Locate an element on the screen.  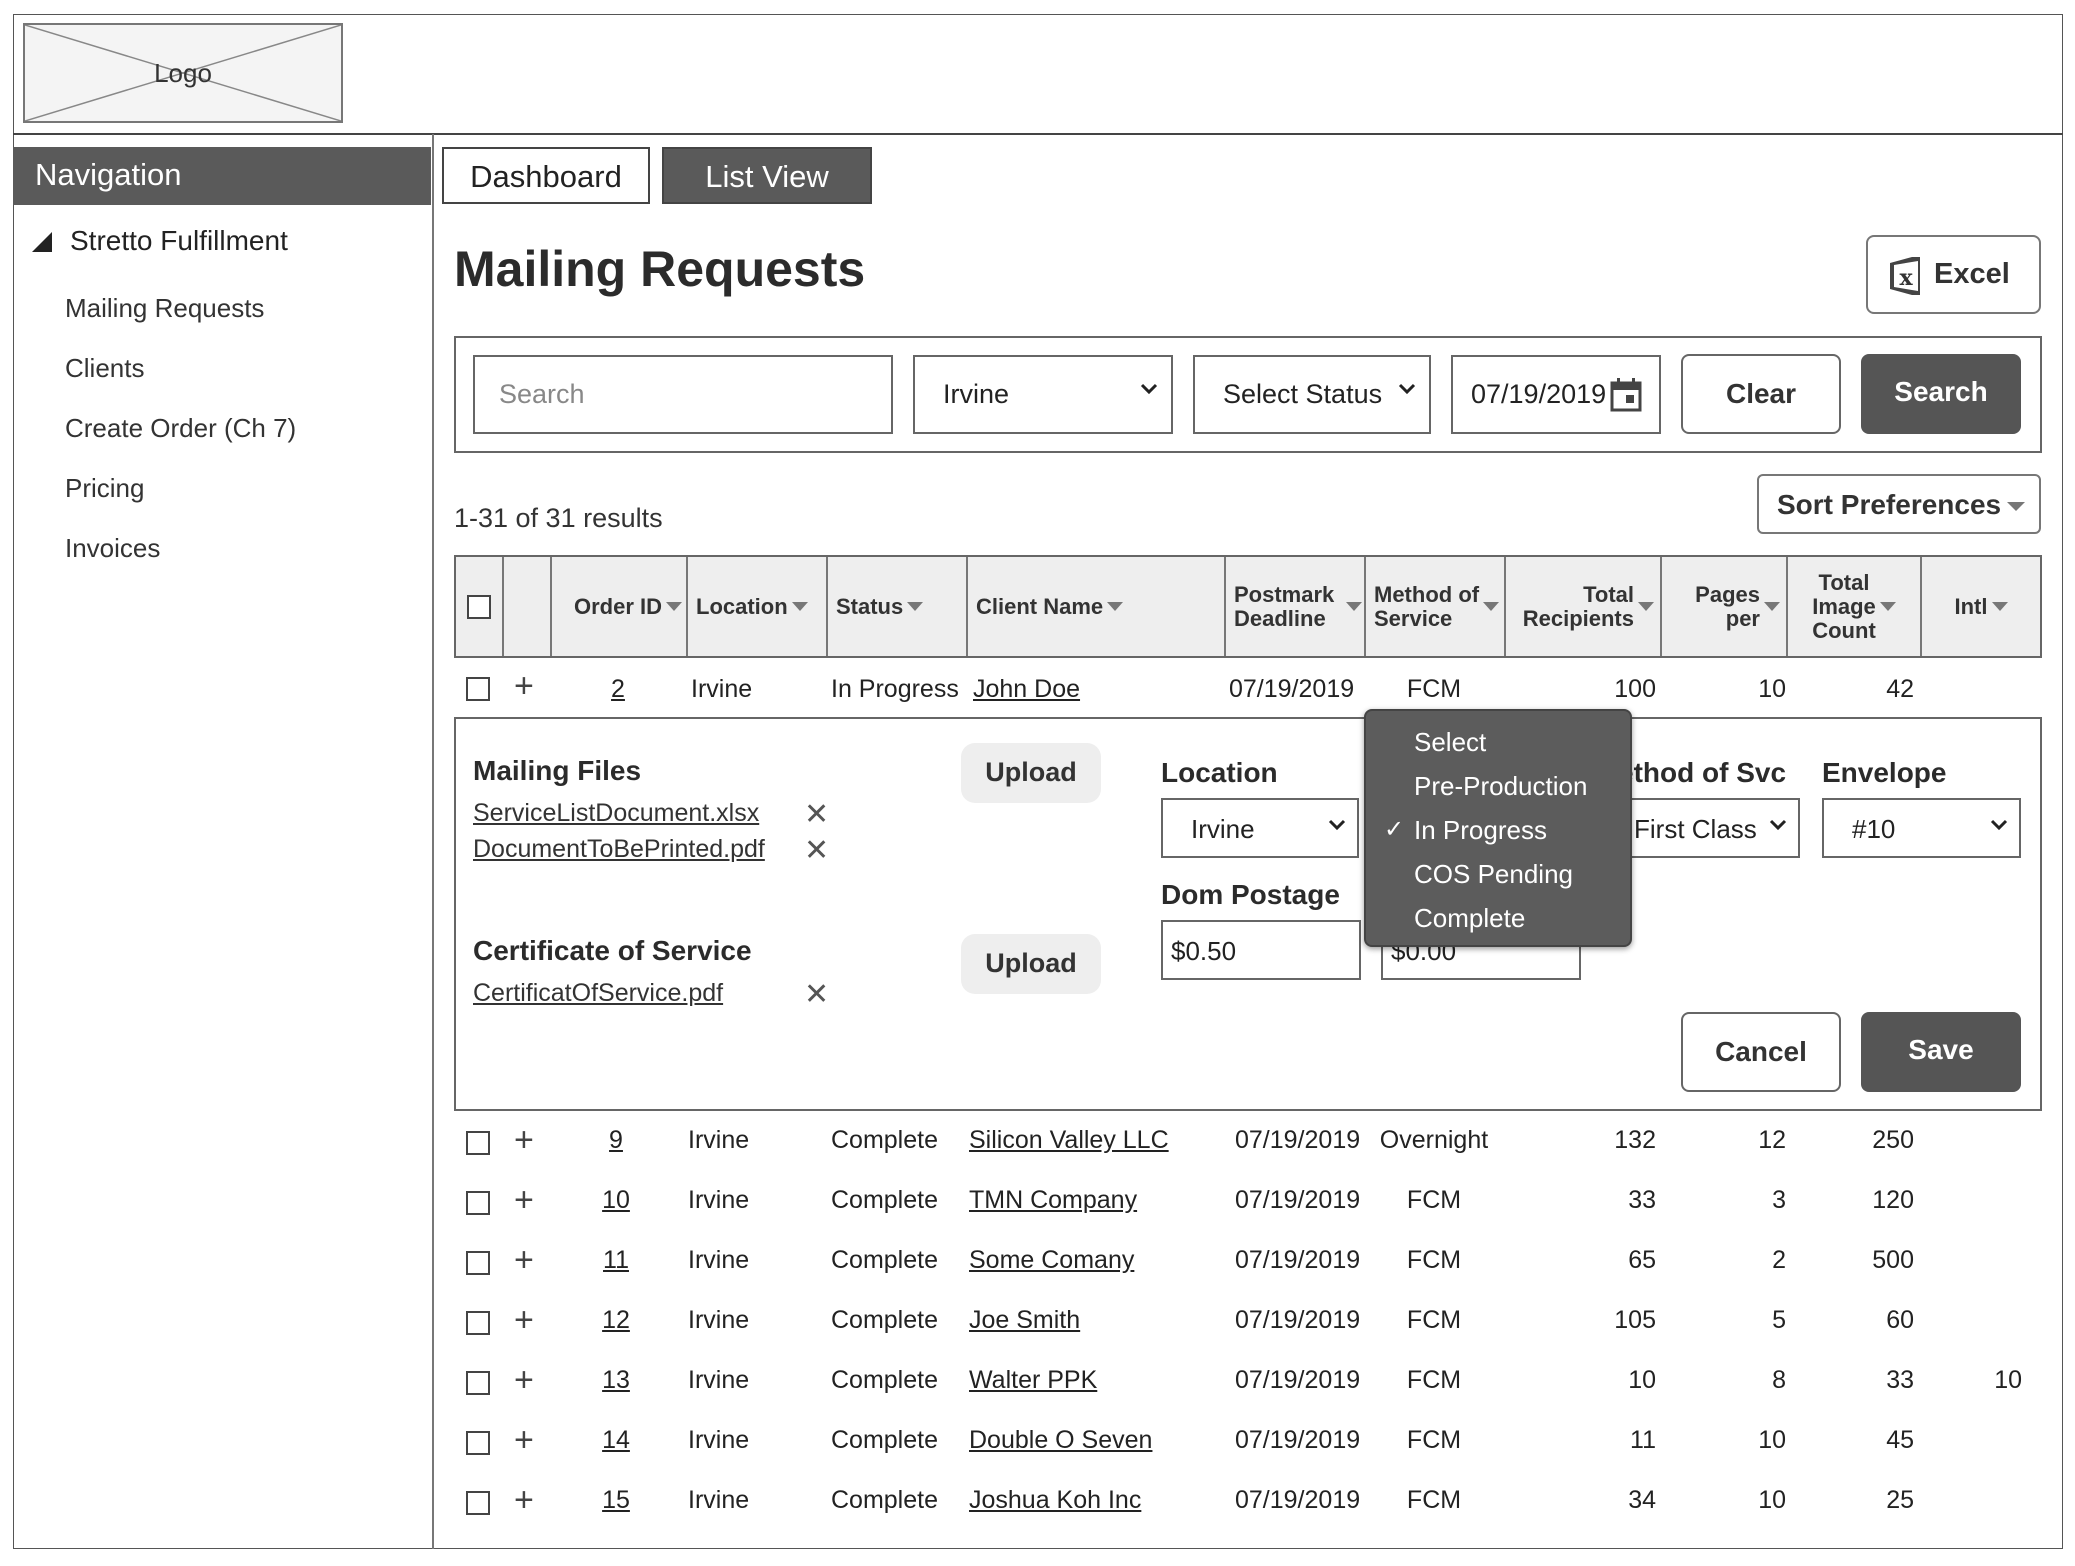
order-id-link: 11 is located at coordinates (616, 1260).